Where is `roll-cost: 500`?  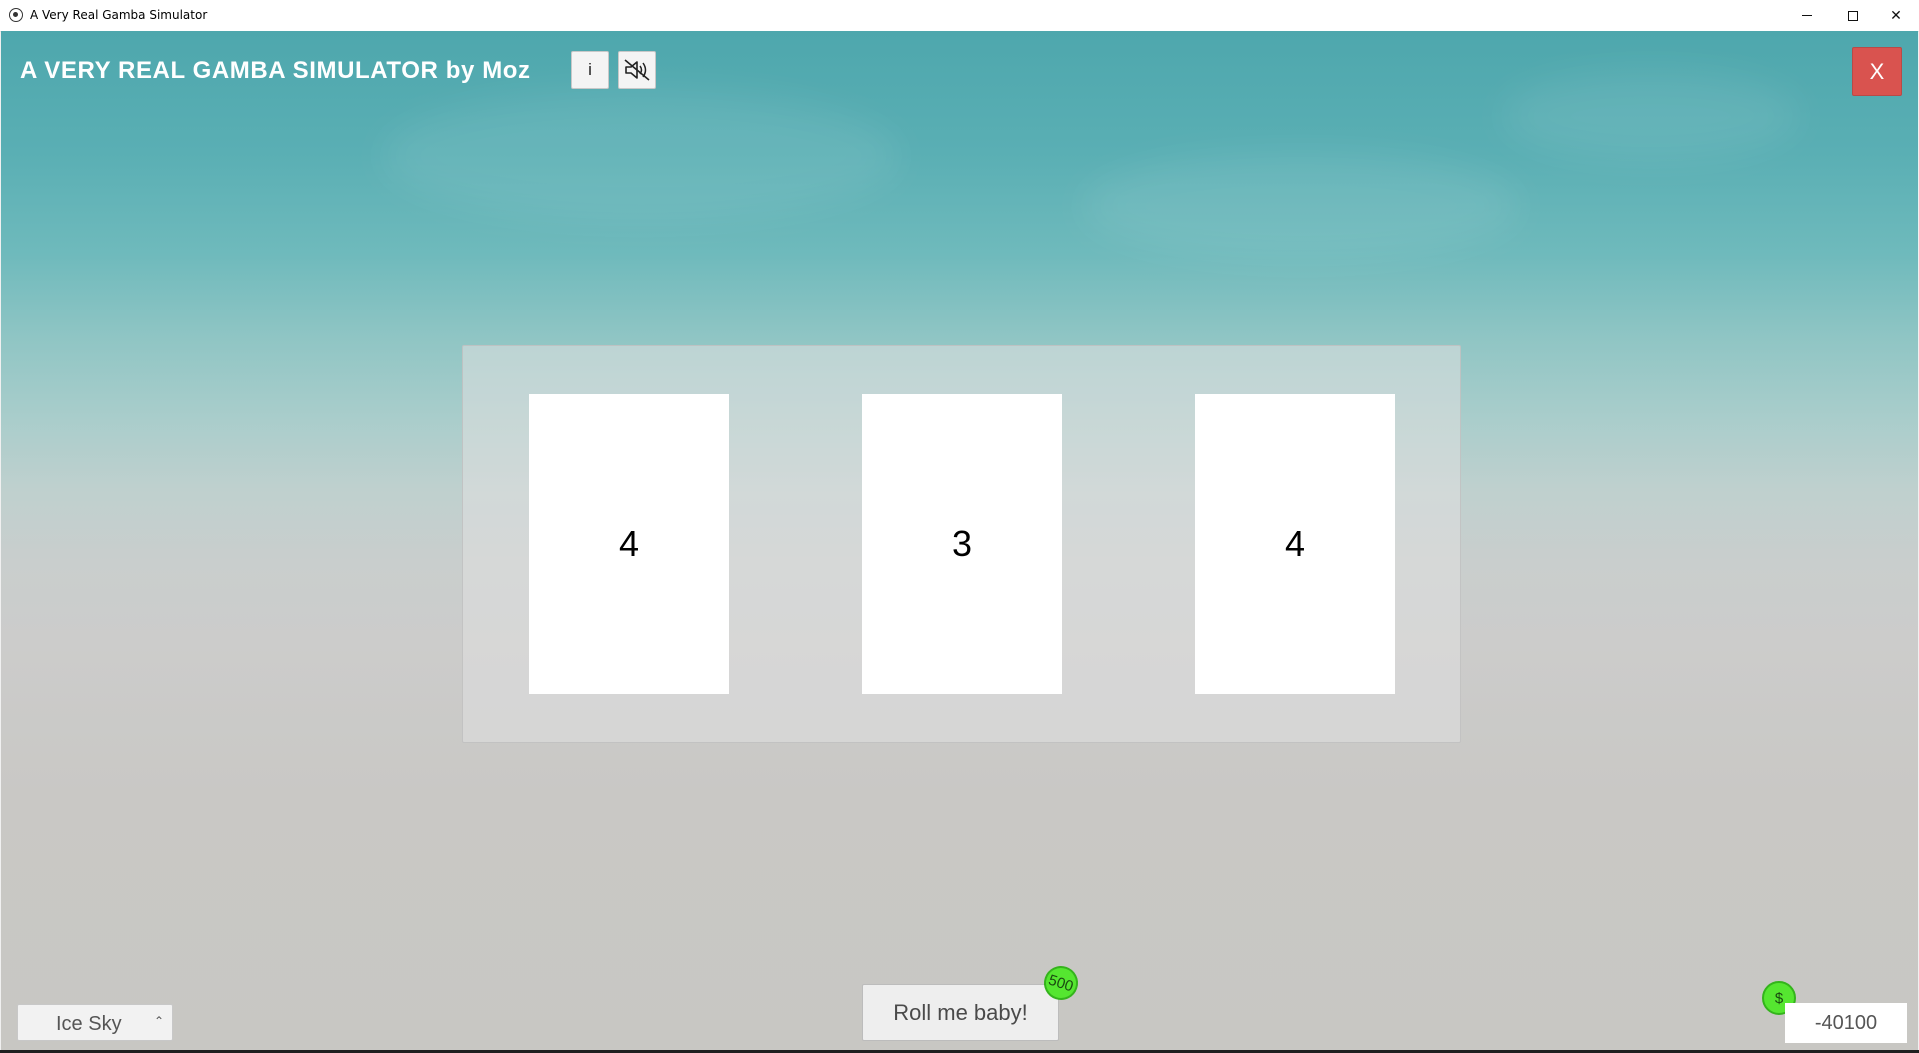 roll-cost: 500 is located at coordinates (1061, 983).